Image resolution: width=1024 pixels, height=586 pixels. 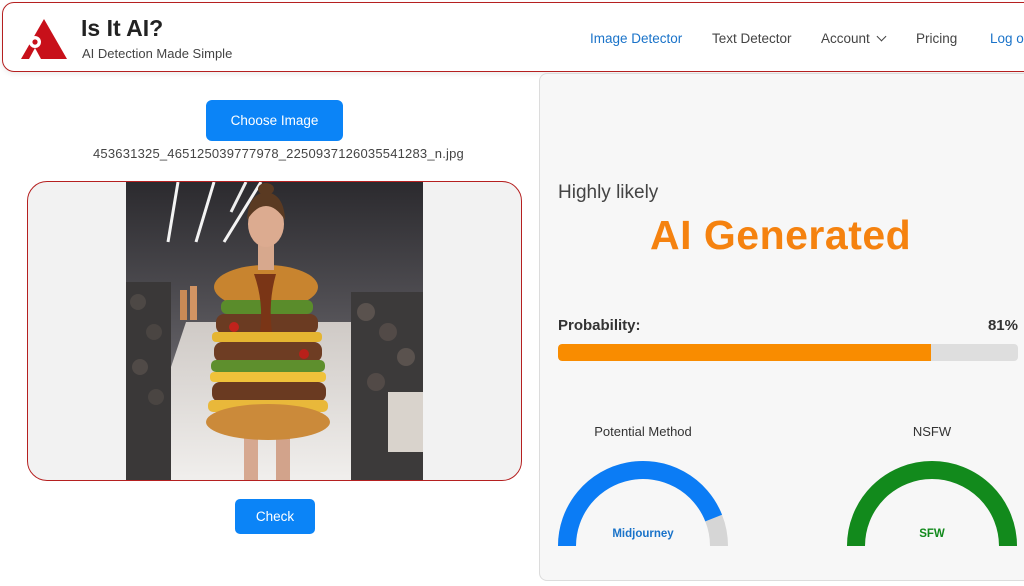 I want to click on nsfw-gauge-value: SFW, so click(x=932, y=534).